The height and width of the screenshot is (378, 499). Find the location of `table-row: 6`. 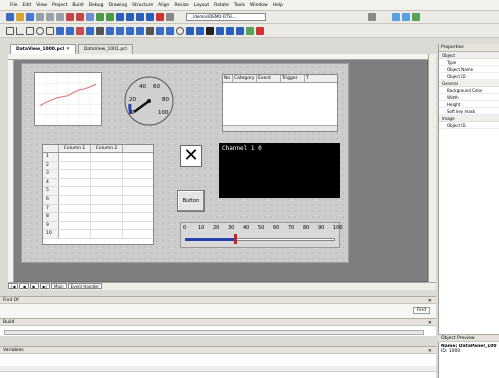

table-row: 6 is located at coordinates (98, 200).